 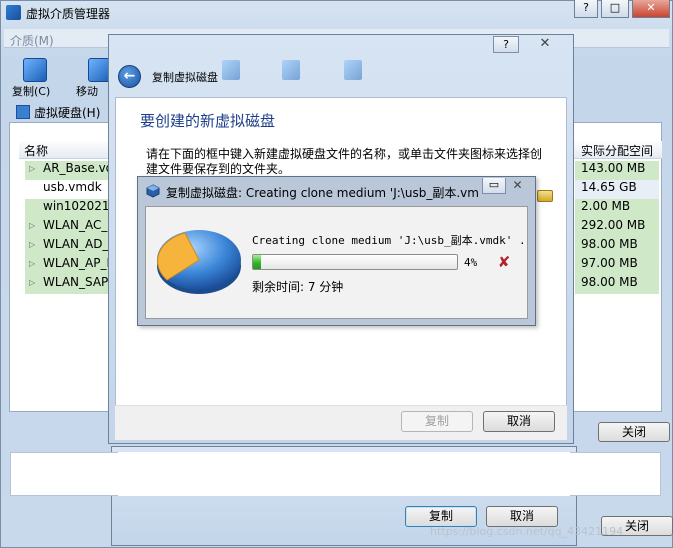 I want to click on table-row: ▷ WLAN_AC_E, so click(x=67, y=227).